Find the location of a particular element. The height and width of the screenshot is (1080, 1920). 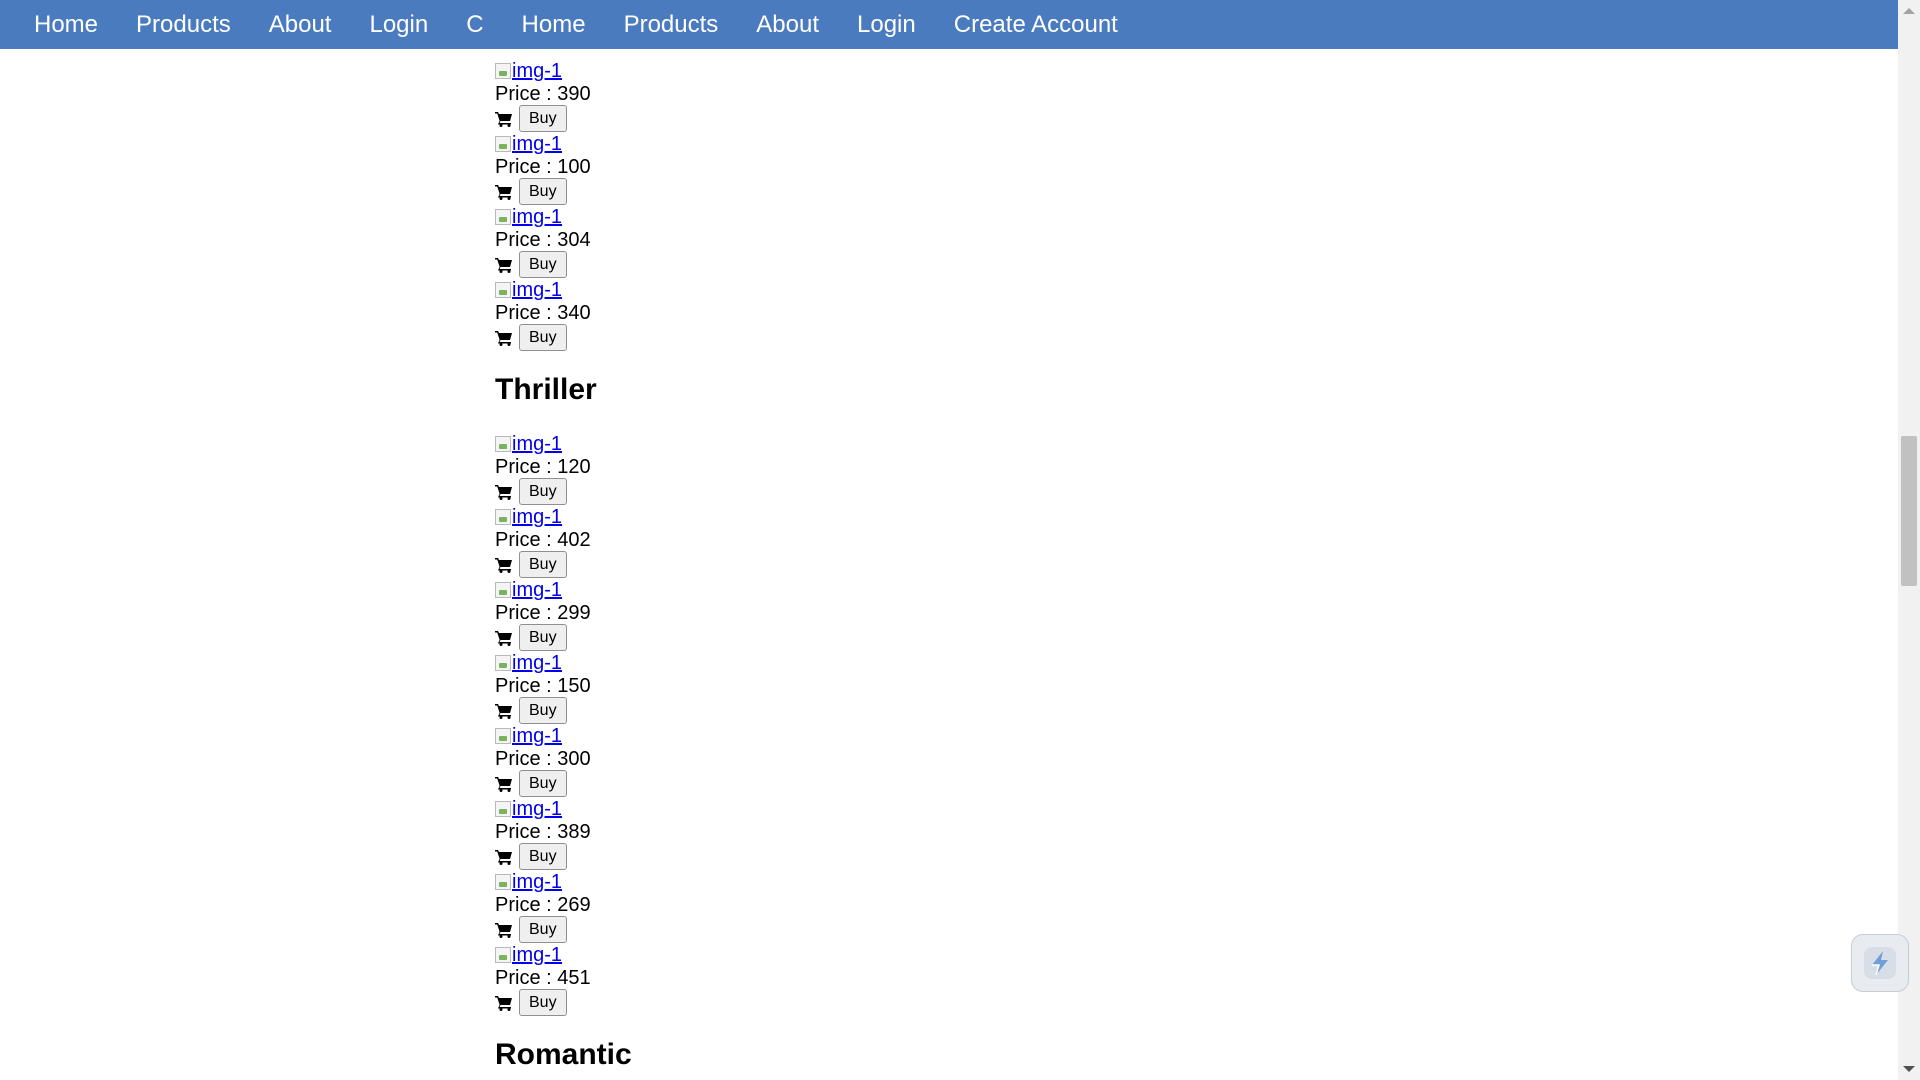

vertical-scrollbar is located at coordinates (1909, 540).